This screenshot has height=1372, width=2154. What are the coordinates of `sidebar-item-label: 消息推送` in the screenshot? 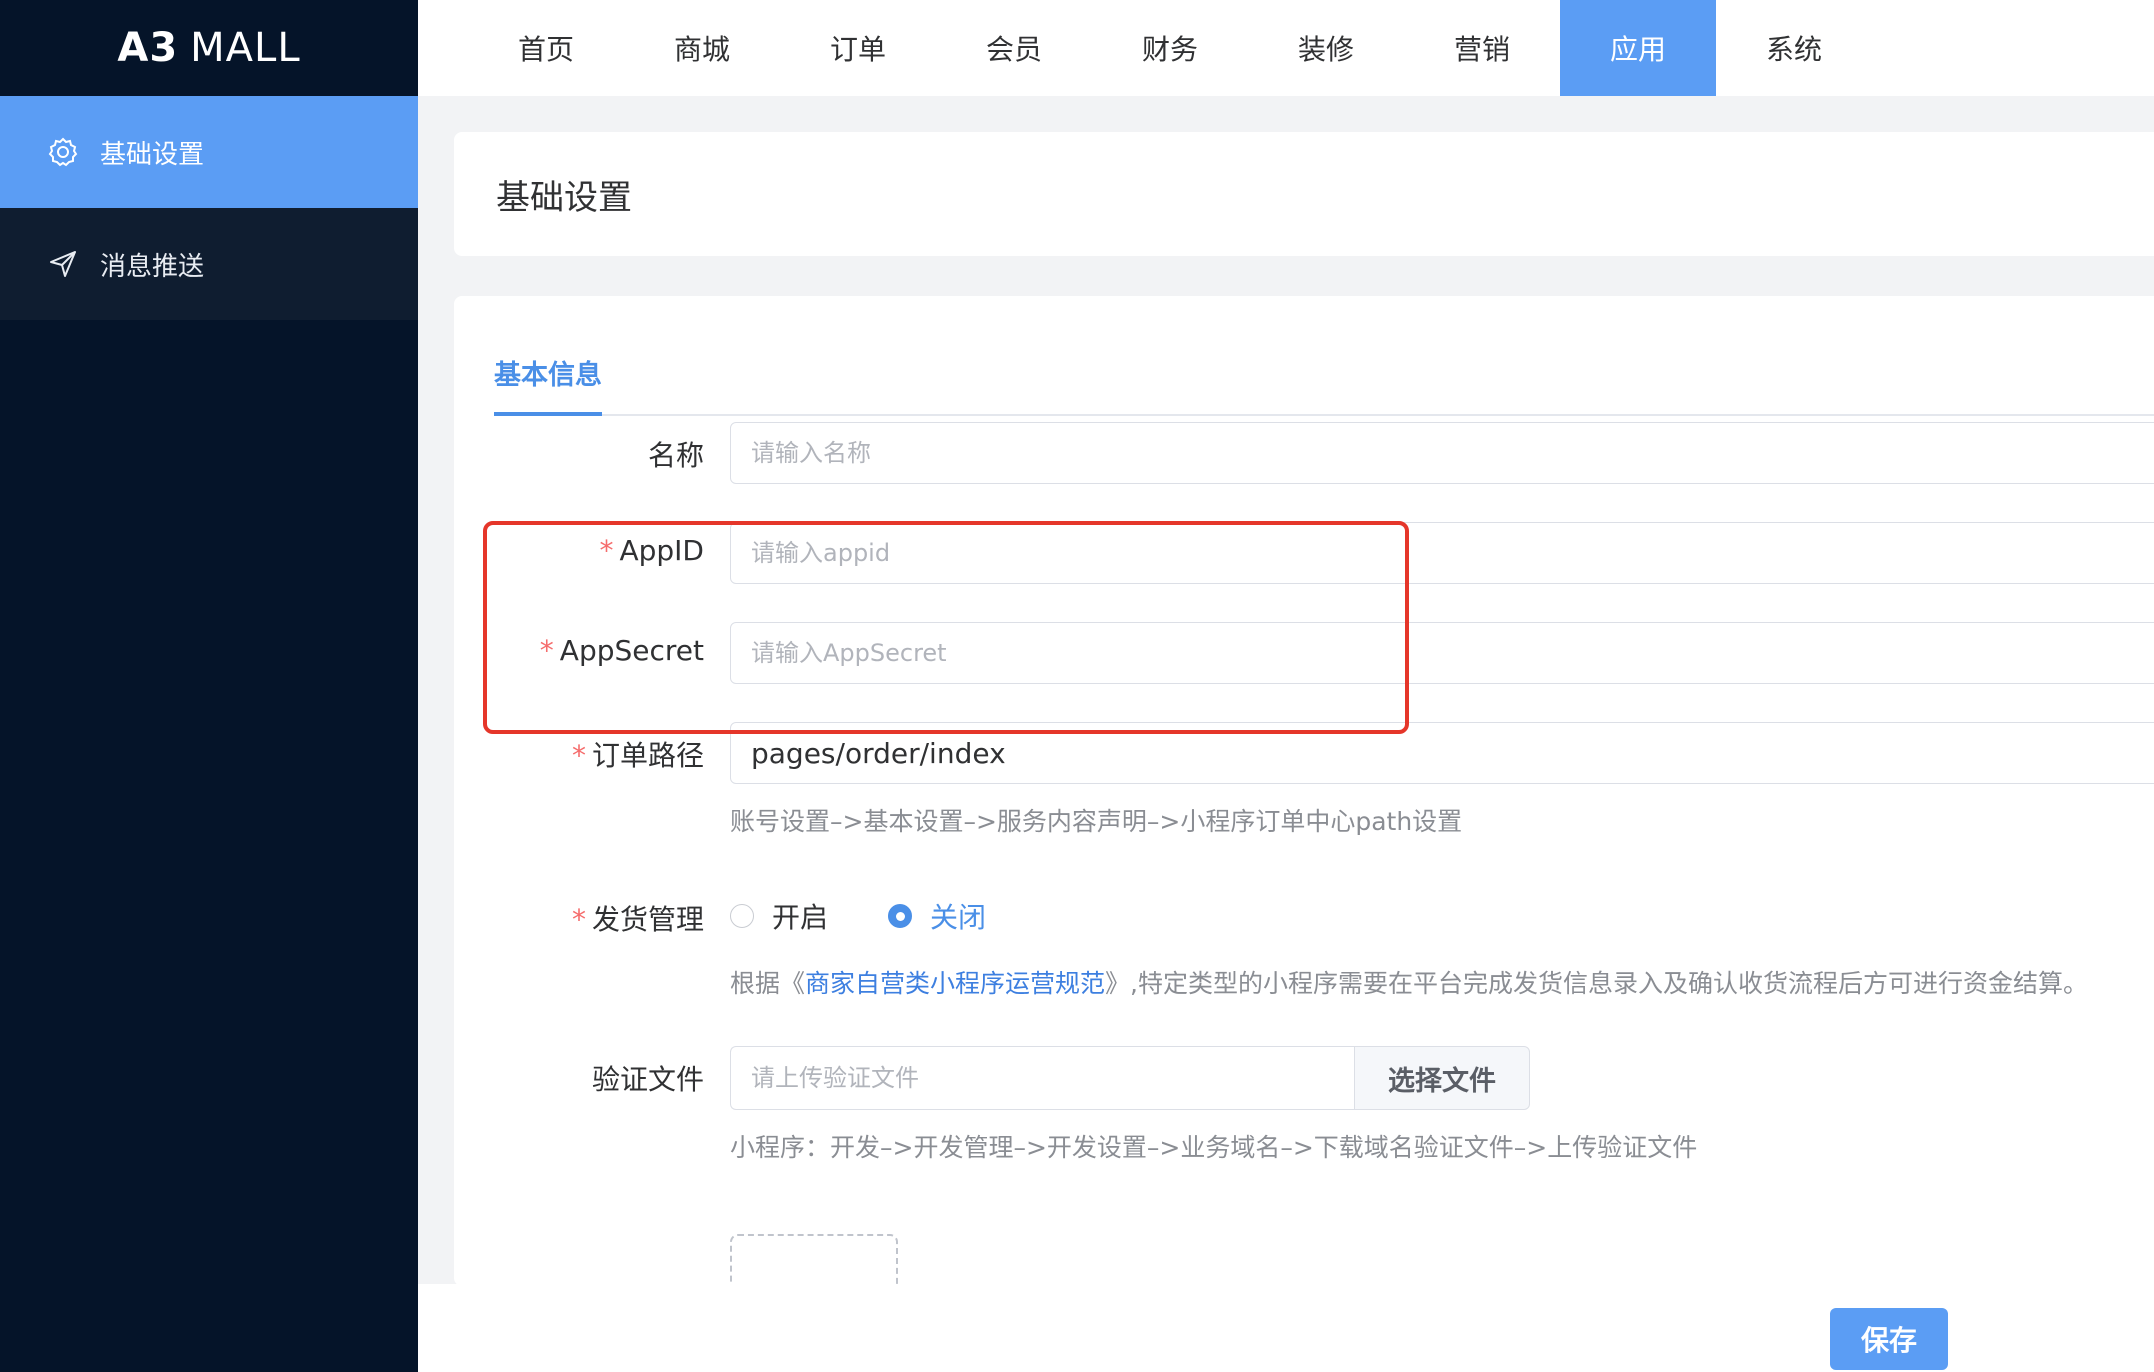 It's located at (152, 266).